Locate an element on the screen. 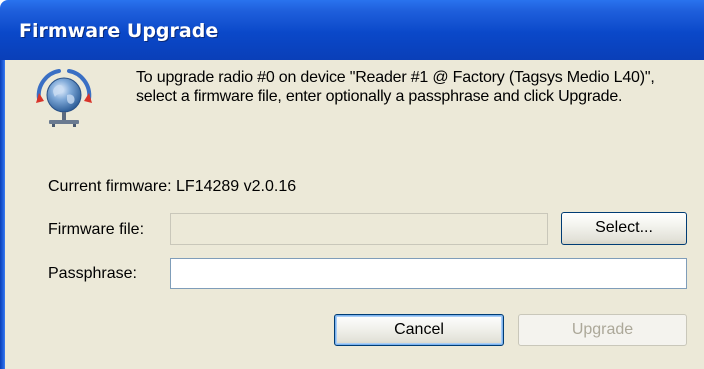 This screenshot has height=369, width=704. cancel-button-label: Cancel is located at coordinates (419, 329).